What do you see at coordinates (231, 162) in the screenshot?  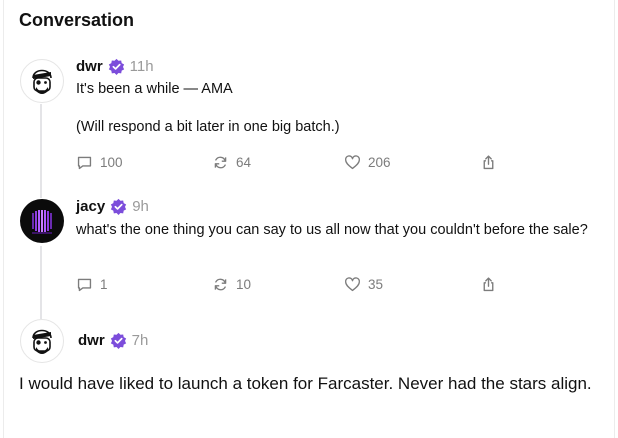 I see `recast-button: 64` at bounding box center [231, 162].